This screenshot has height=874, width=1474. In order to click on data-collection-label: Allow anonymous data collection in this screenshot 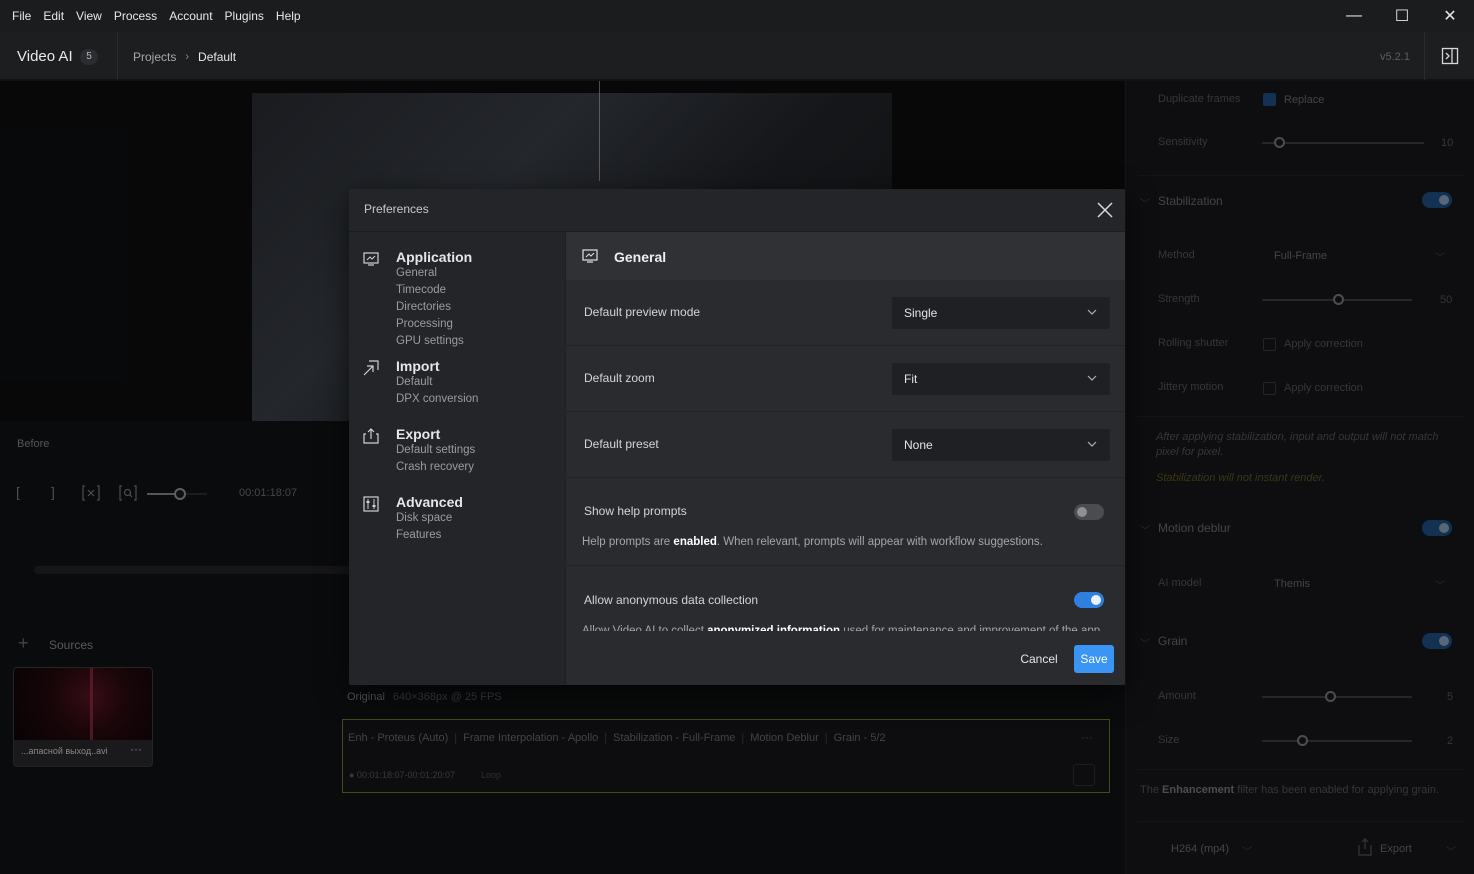, I will do `click(671, 600)`.